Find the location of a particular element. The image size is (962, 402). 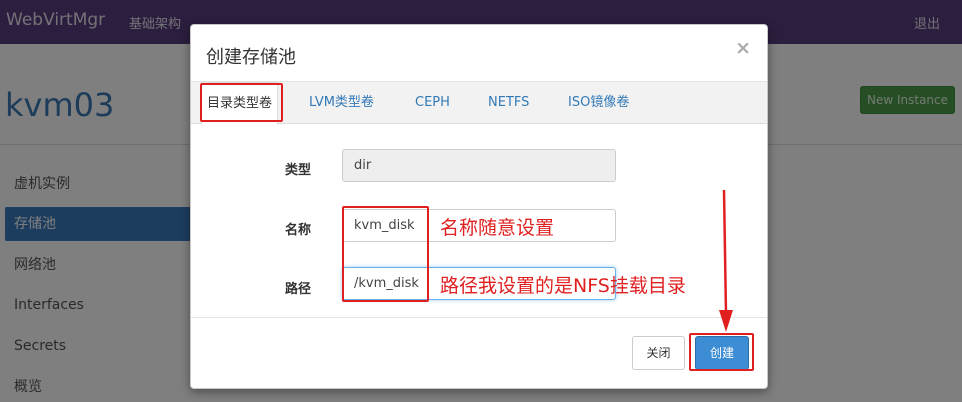

close-button: 关闭 is located at coordinates (658, 353).